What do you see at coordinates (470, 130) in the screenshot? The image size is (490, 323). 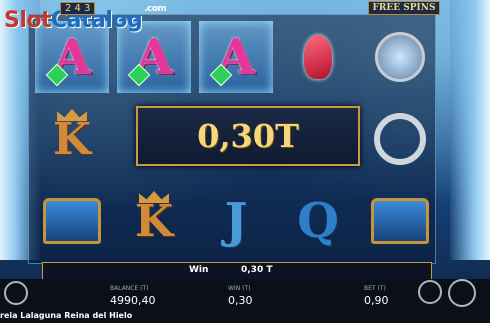 I see `ice-formation-right` at bounding box center [470, 130].